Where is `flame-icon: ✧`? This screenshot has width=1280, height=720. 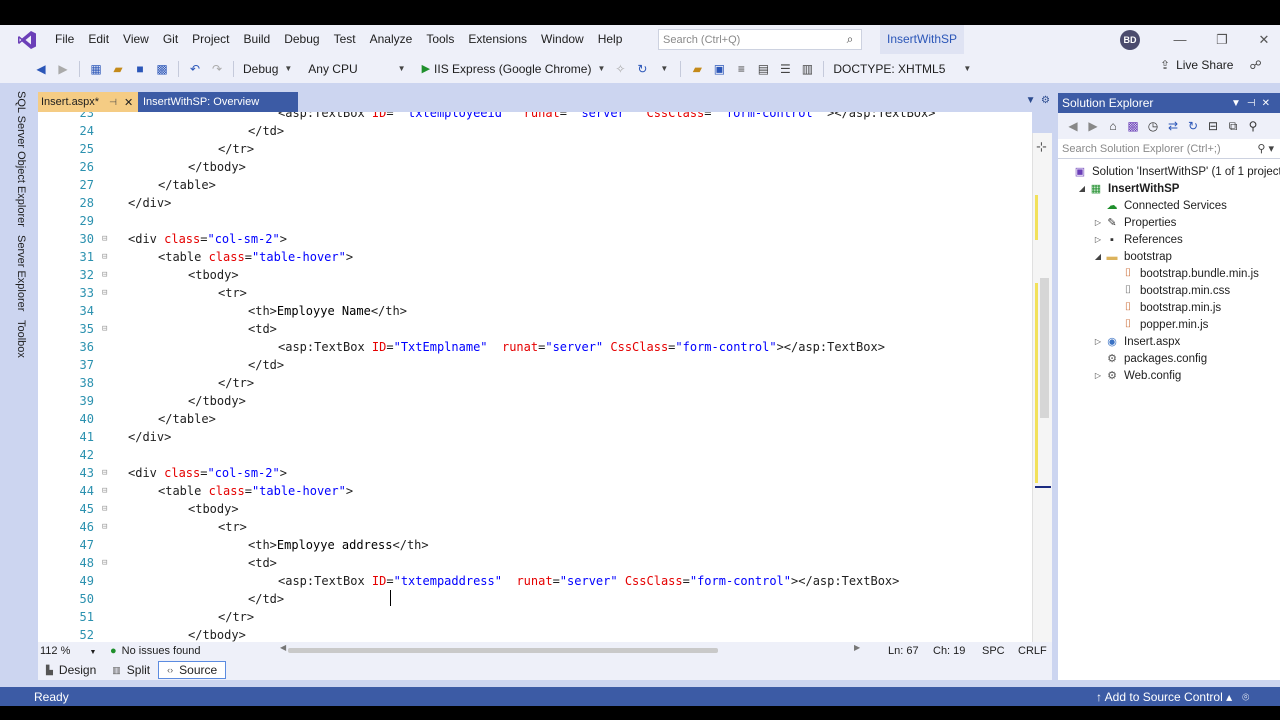 flame-icon: ✧ is located at coordinates (620, 69).